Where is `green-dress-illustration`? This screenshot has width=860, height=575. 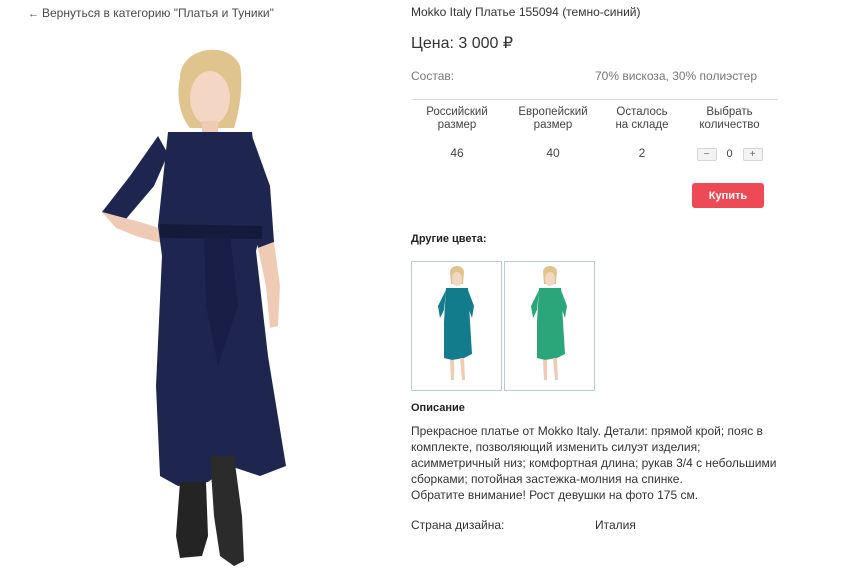
green-dress-illustration is located at coordinates (549, 323).